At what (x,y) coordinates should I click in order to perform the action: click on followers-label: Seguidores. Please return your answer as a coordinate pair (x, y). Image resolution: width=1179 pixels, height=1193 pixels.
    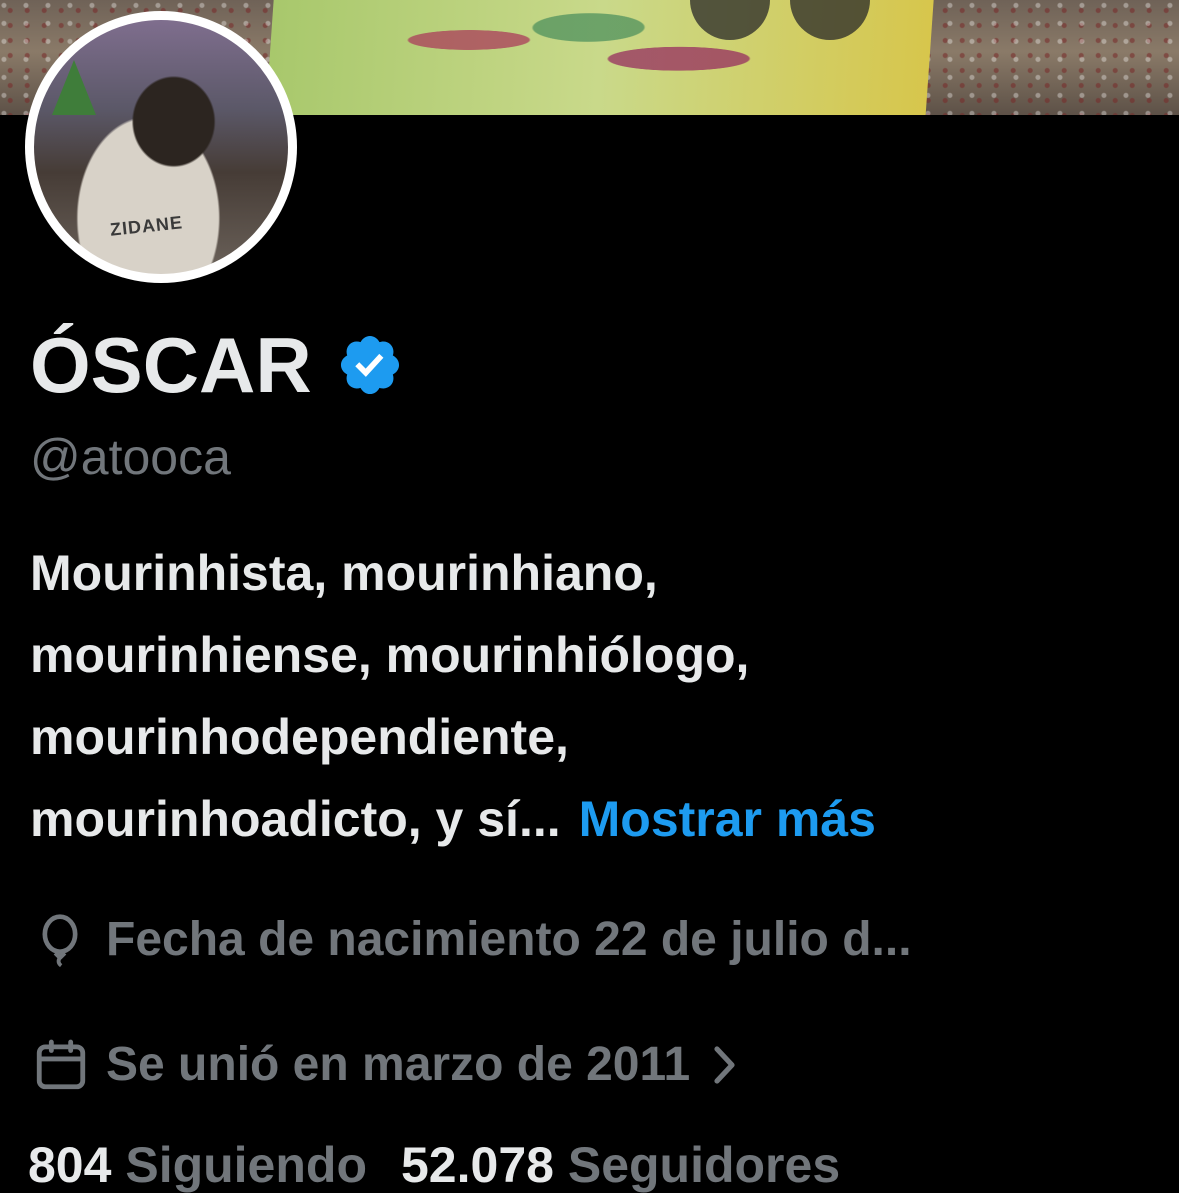
    Looking at the image, I should click on (704, 1165).